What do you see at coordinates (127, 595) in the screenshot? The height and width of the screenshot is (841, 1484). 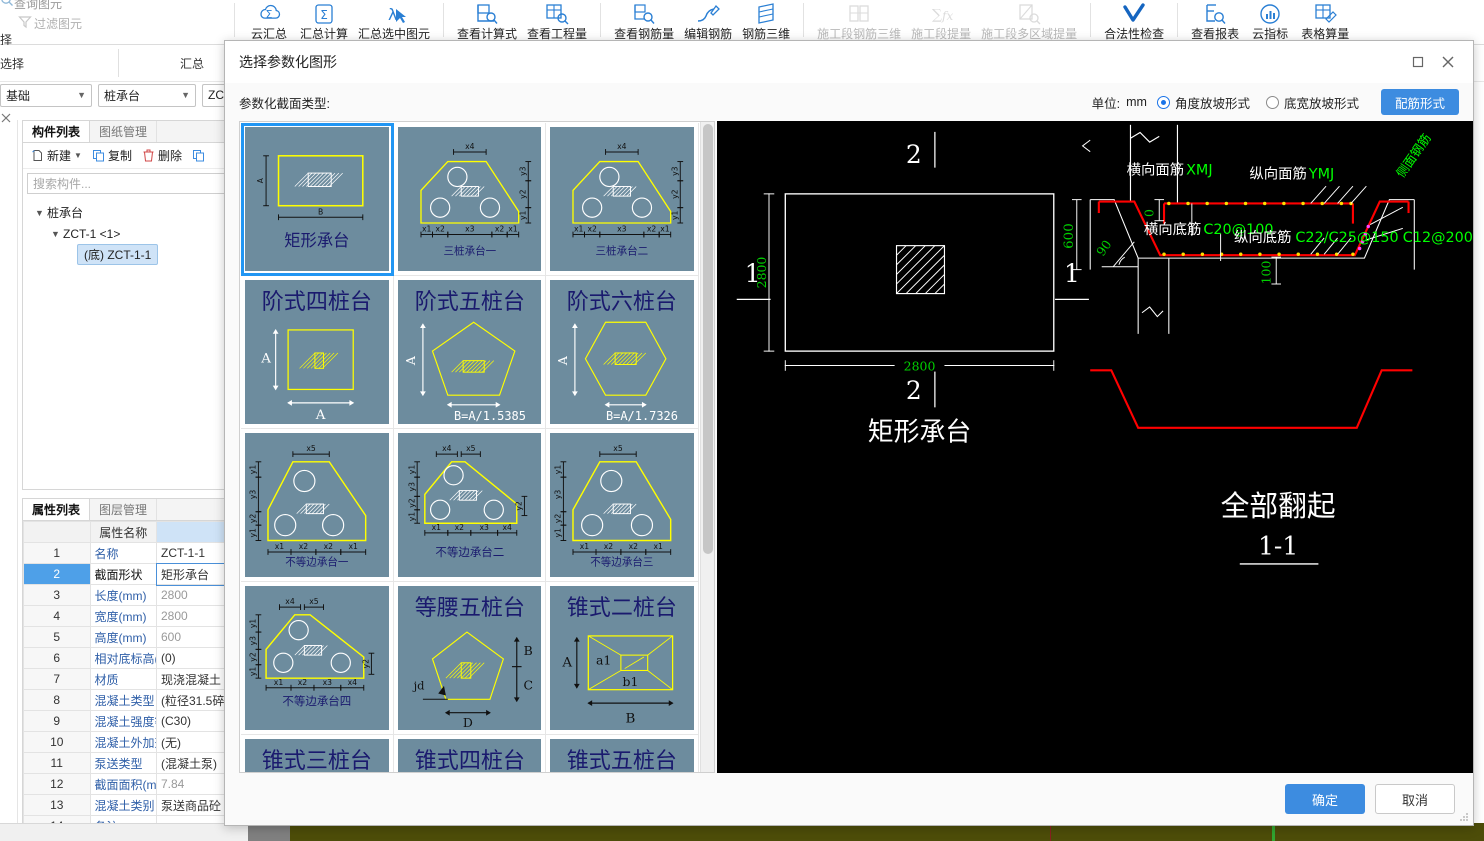 I see `table-row: 3 长度(mm) 2800` at bounding box center [127, 595].